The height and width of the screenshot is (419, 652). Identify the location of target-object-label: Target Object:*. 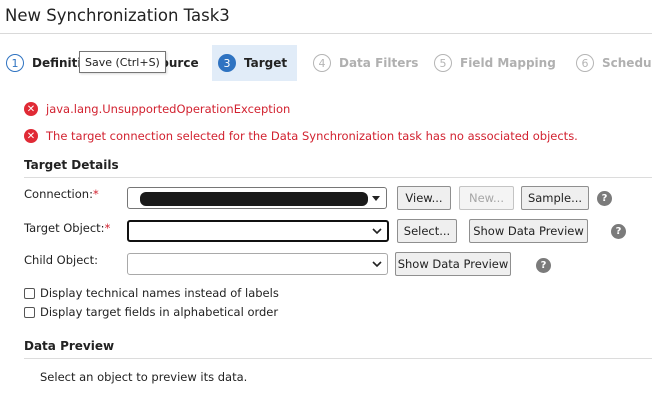
(67, 228).